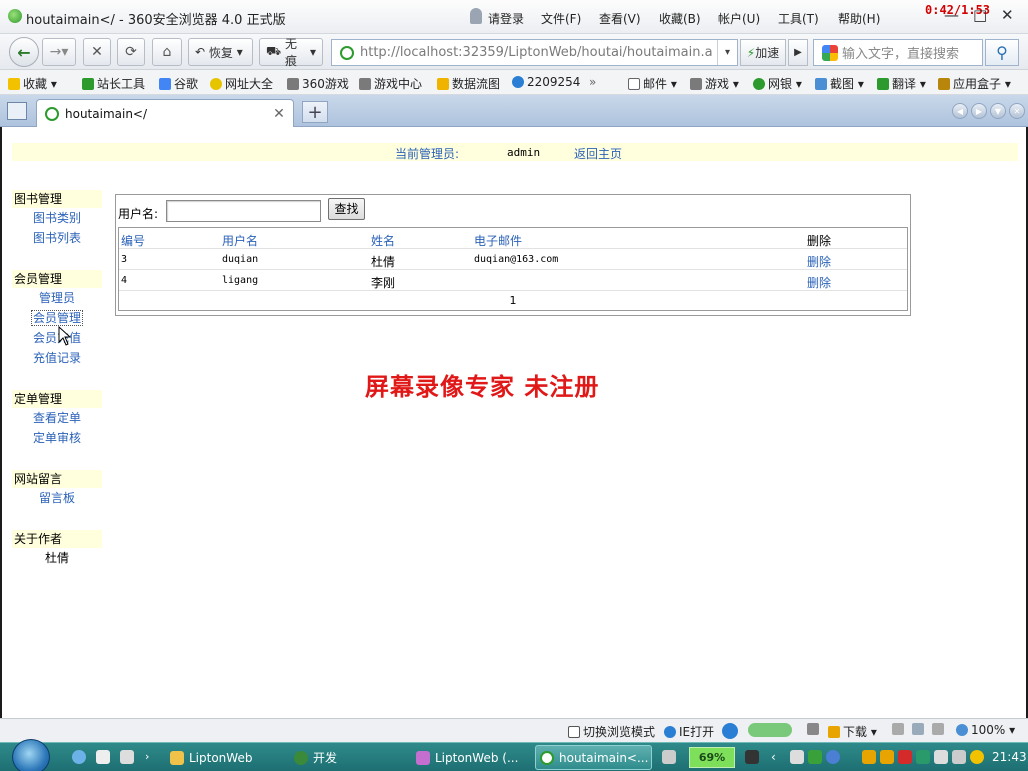 The width and height of the screenshot is (1028, 771). I want to click on search-input: 输入文字，直接搜索, so click(900, 52).